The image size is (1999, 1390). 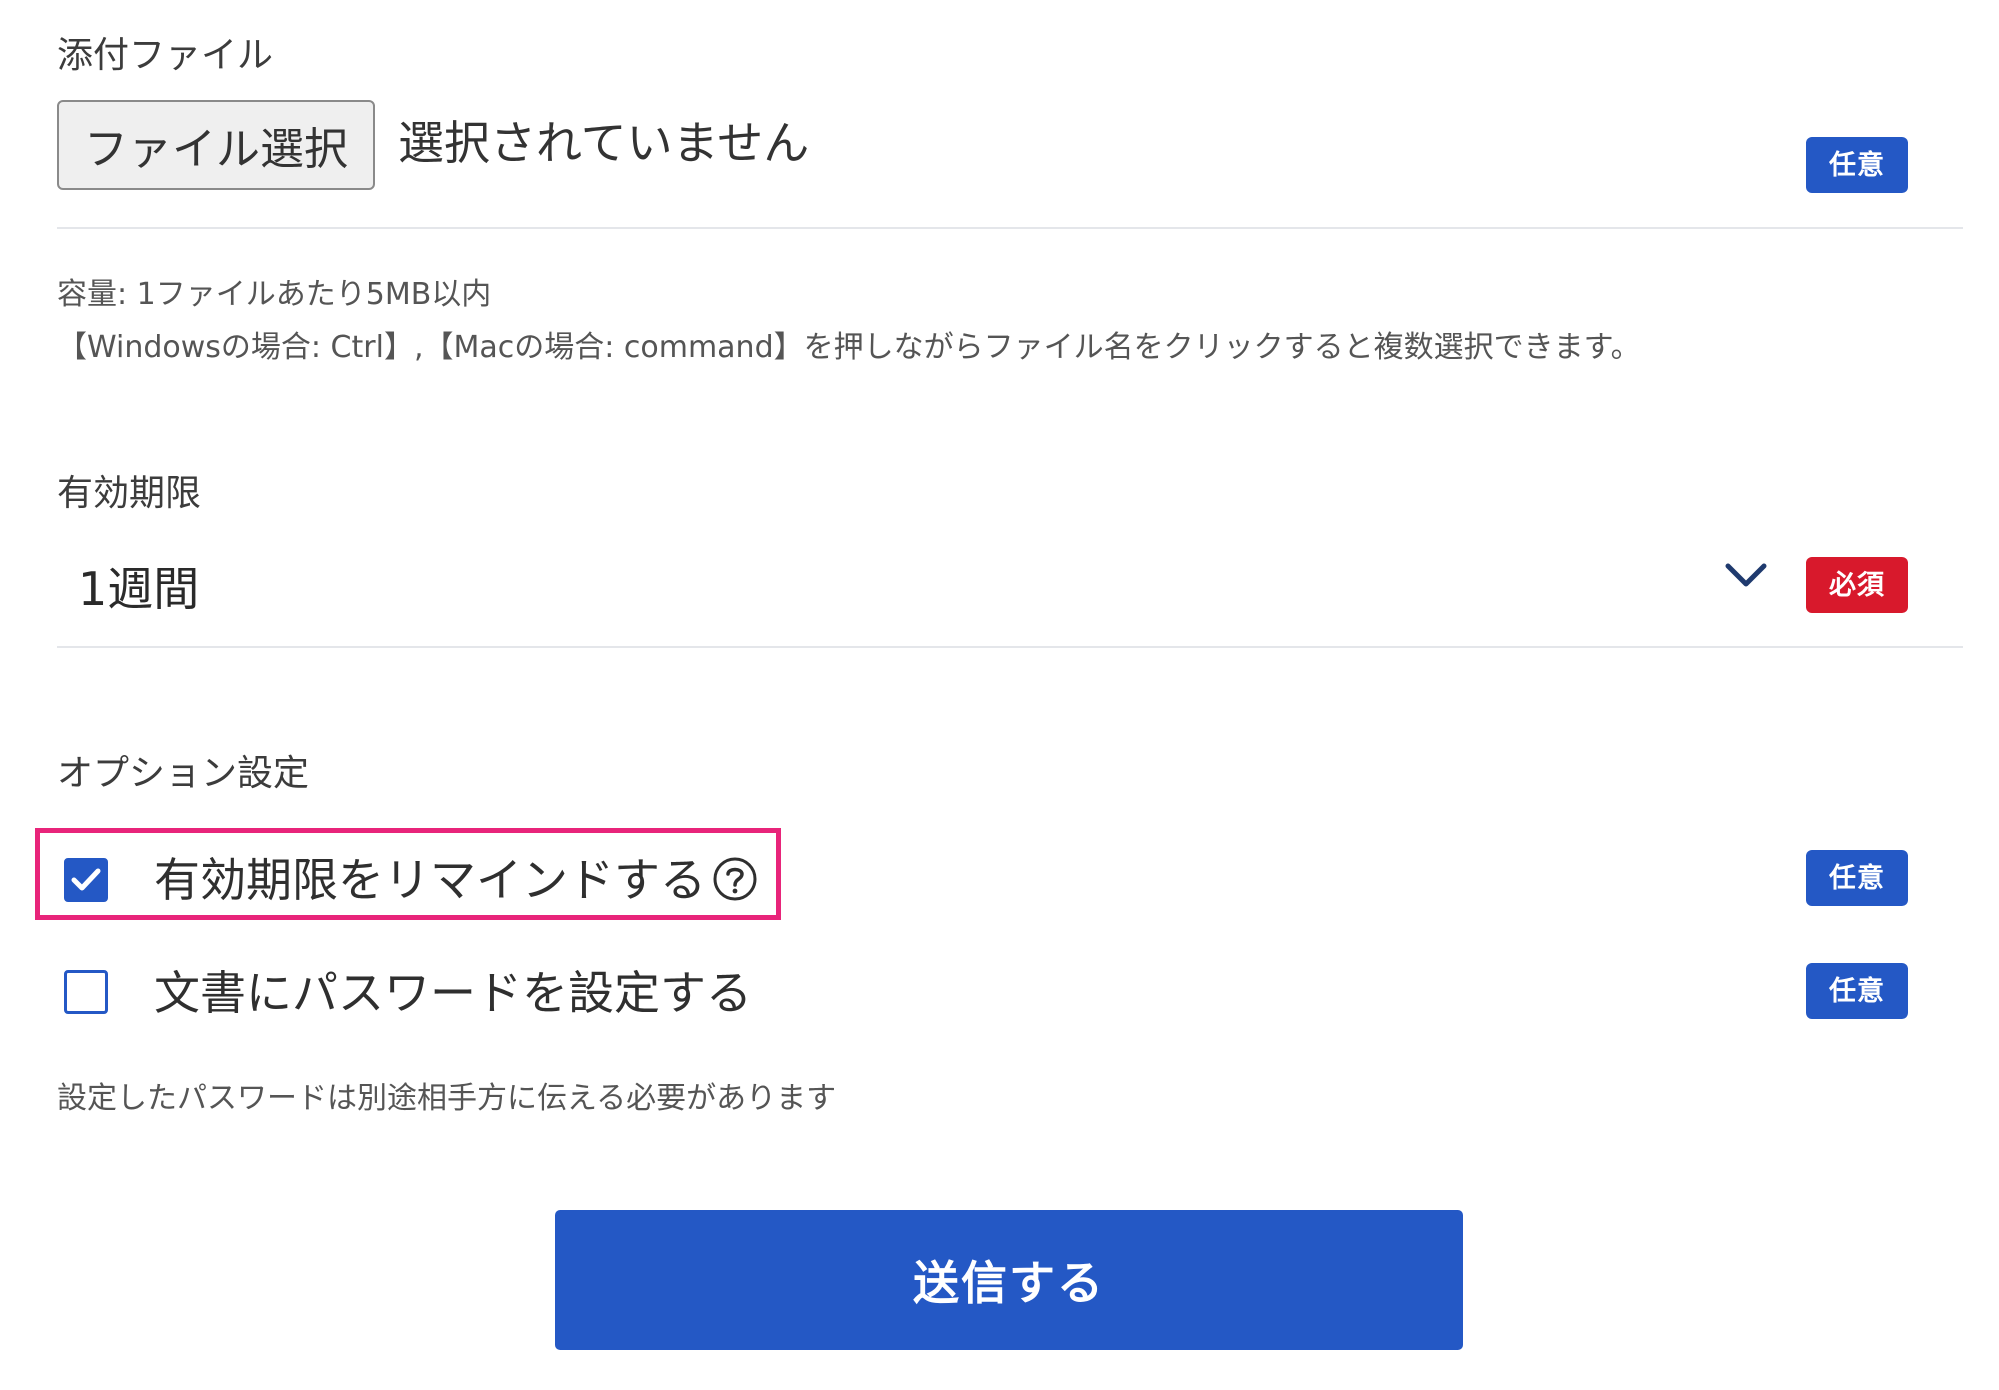 I want to click on optional-badge-remind: 任意, so click(x=1857, y=878).